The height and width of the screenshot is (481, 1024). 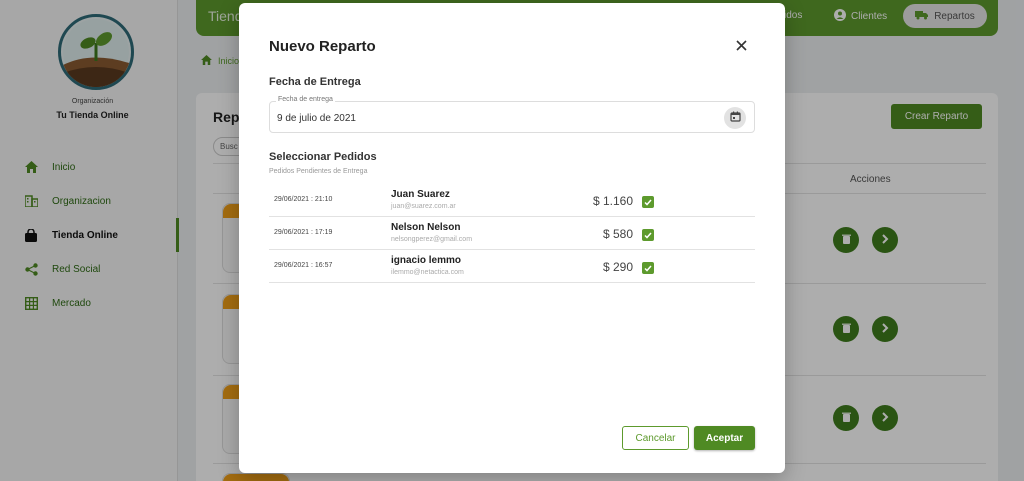 I want to click on order-amount: $ 290, so click(x=617, y=267).